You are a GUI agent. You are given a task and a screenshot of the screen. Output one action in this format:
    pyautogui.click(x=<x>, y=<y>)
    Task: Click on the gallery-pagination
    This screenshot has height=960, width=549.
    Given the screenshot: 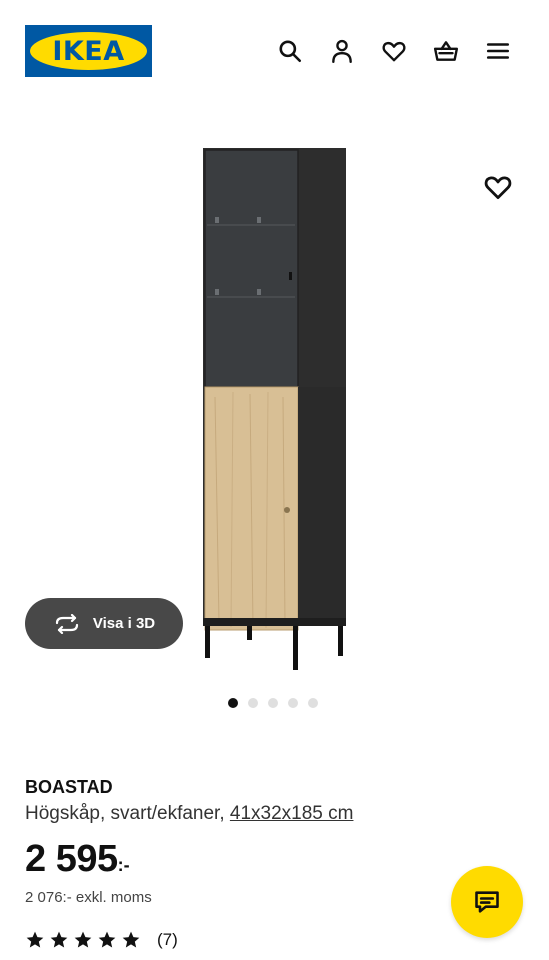 What is the action you would take?
    pyautogui.click(x=273, y=703)
    